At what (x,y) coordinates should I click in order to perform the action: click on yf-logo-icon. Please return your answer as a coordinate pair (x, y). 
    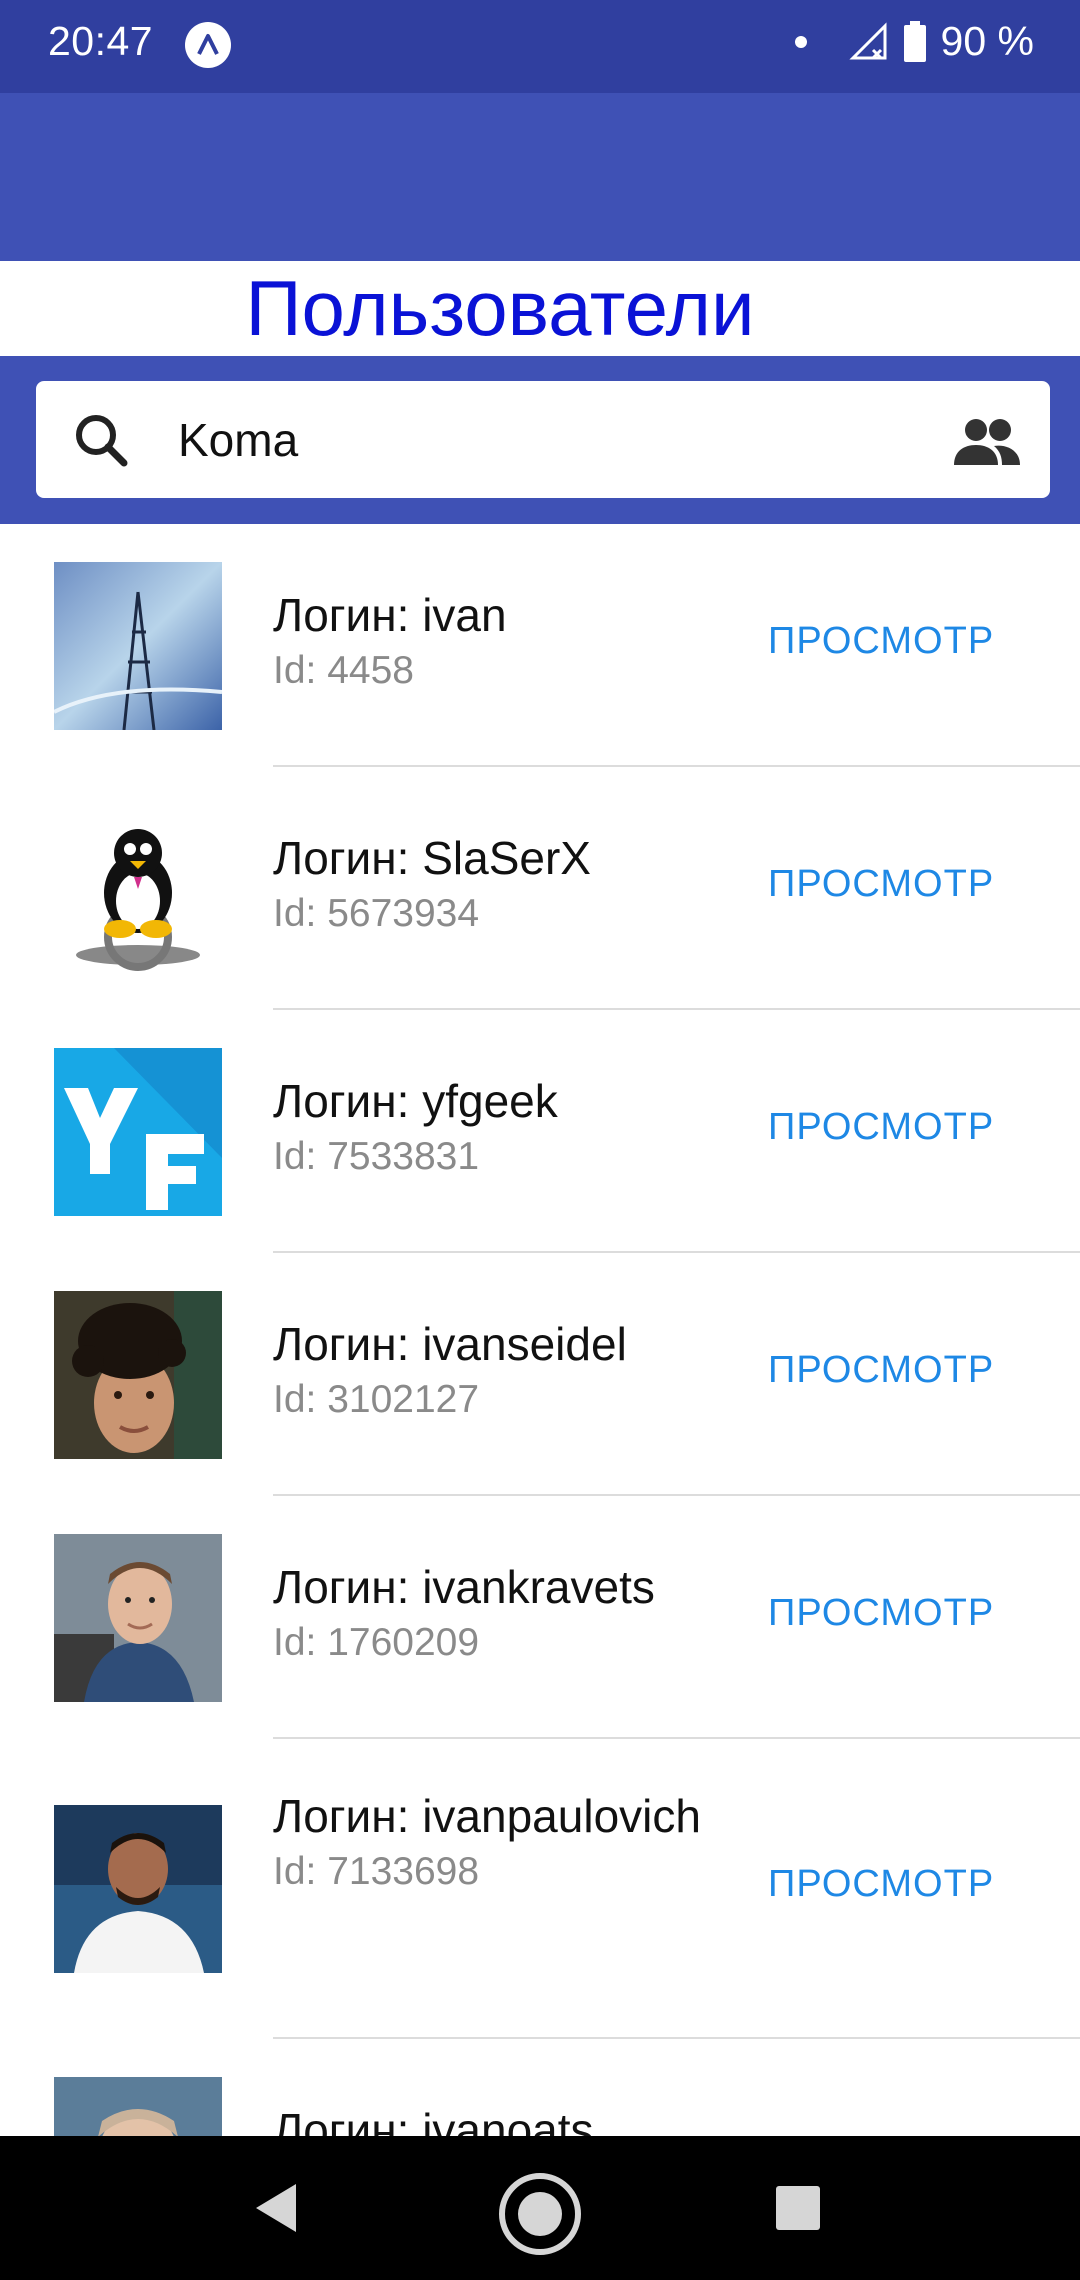
    Looking at the image, I should click on (138, 1132).